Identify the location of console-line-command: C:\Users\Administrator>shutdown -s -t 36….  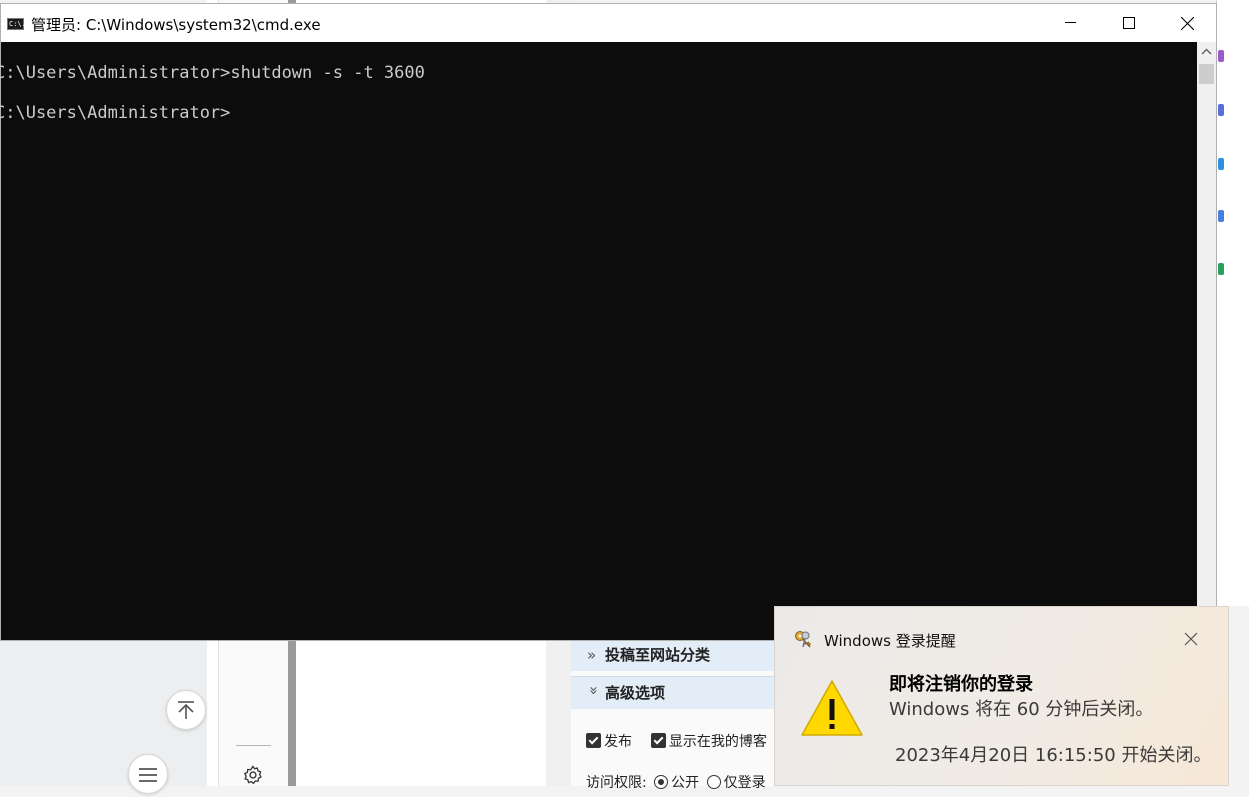
(212, 73).